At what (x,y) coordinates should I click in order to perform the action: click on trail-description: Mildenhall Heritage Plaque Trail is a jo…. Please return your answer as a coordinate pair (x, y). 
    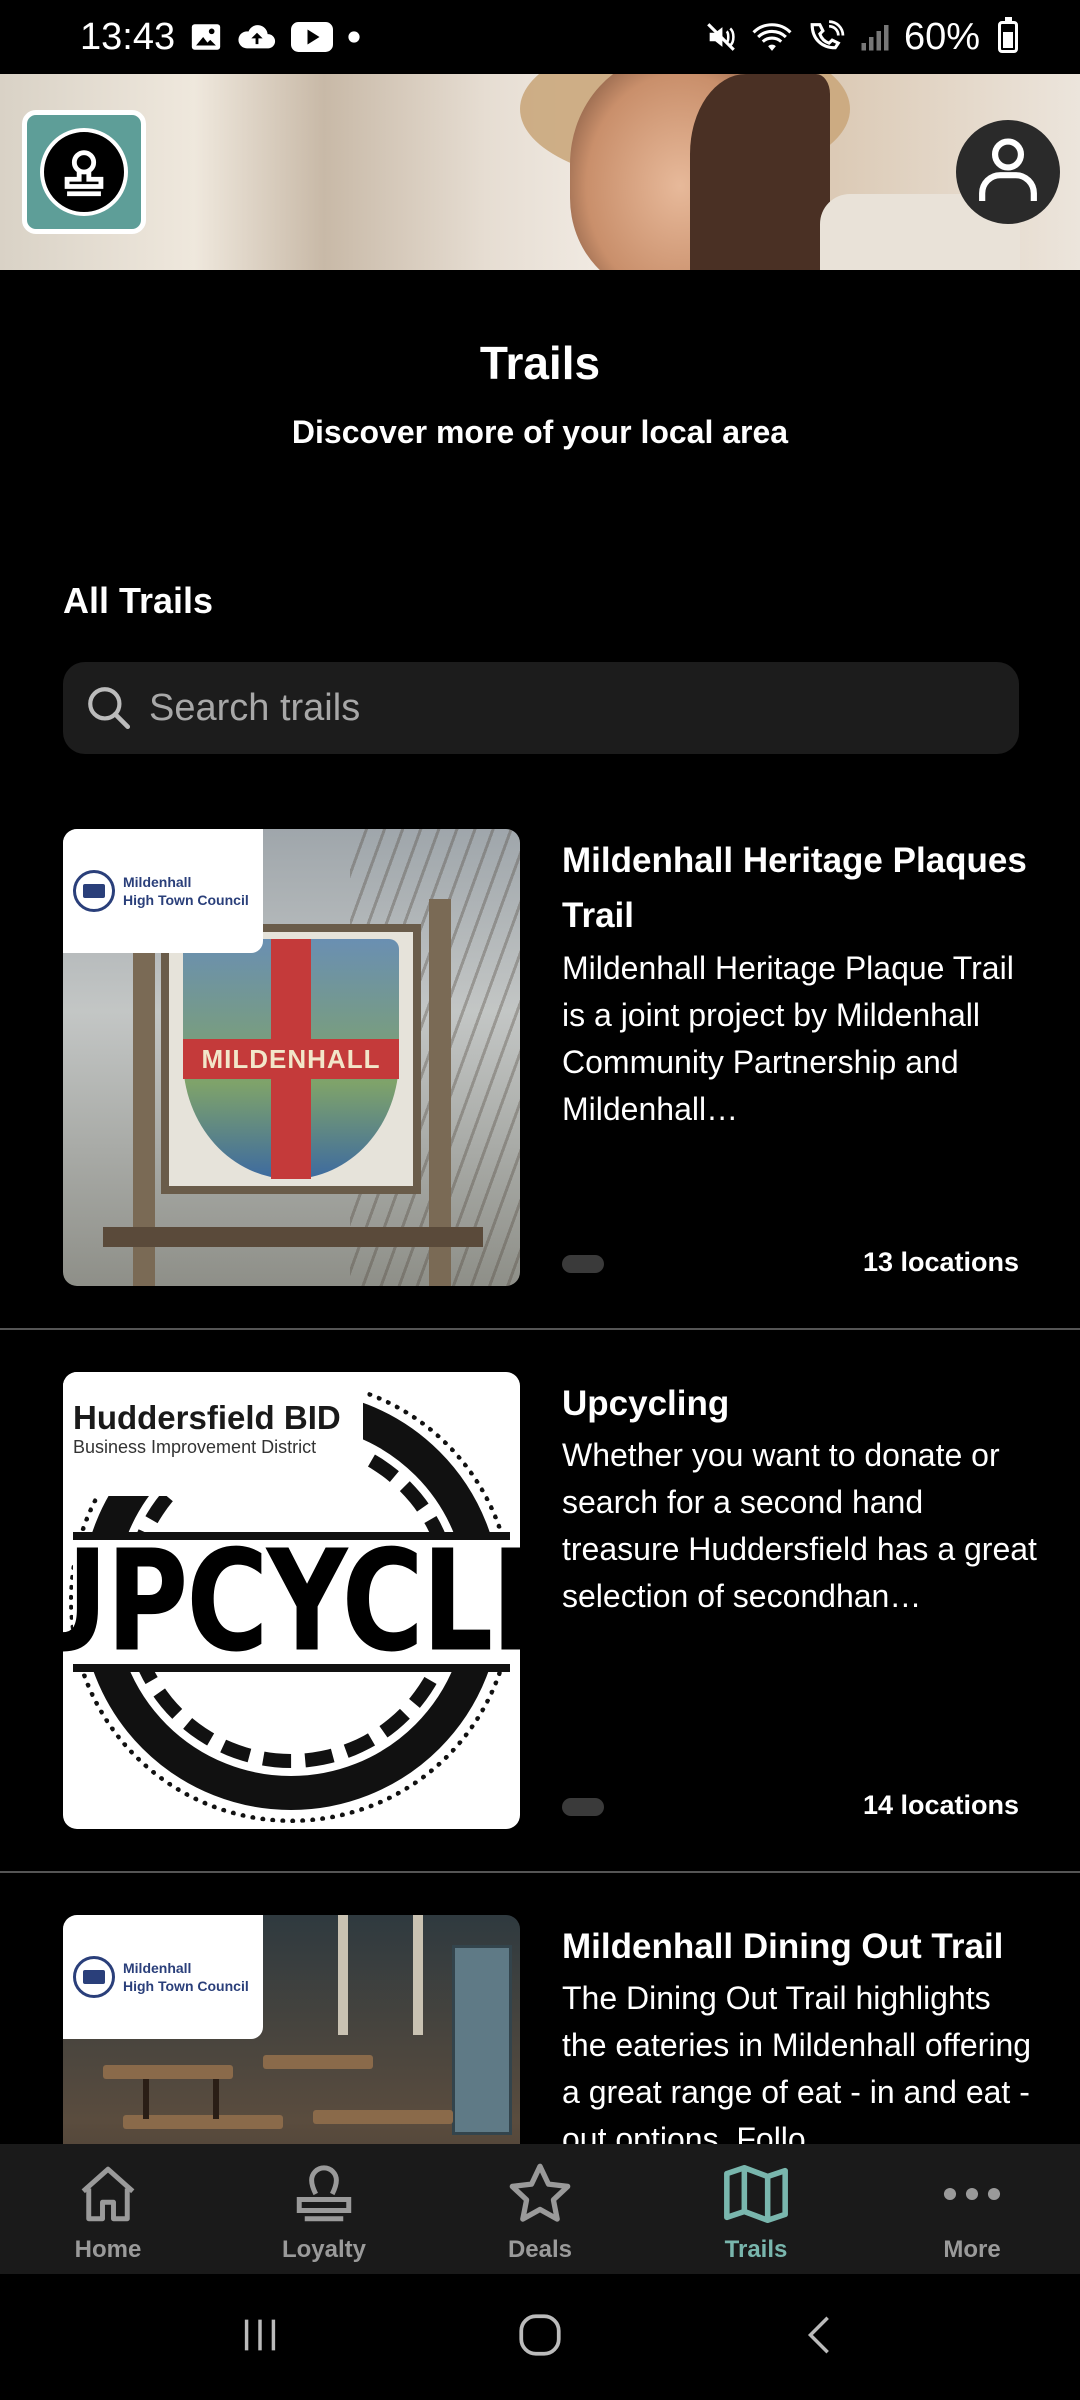
    Looking at the image, I should click on (788, 1038).